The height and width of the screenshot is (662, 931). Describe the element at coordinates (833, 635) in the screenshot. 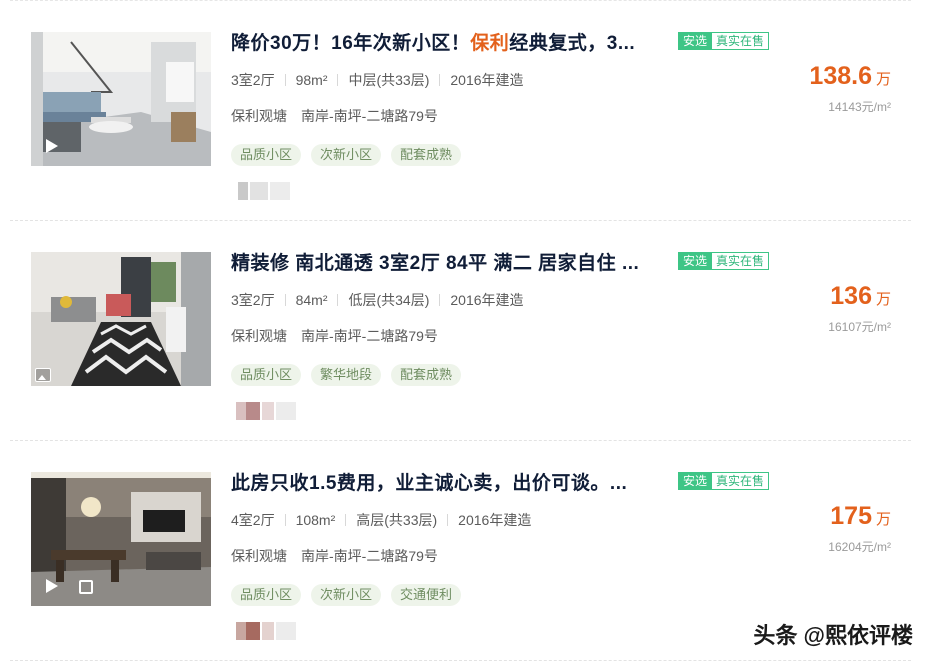

I see `watermark: 头条 @熙依评楼` at that location.